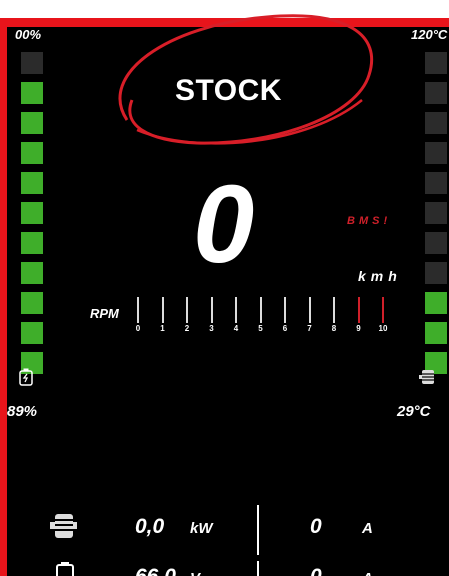  I want to click on rpm-tick-label: 2, so click(187, 328).